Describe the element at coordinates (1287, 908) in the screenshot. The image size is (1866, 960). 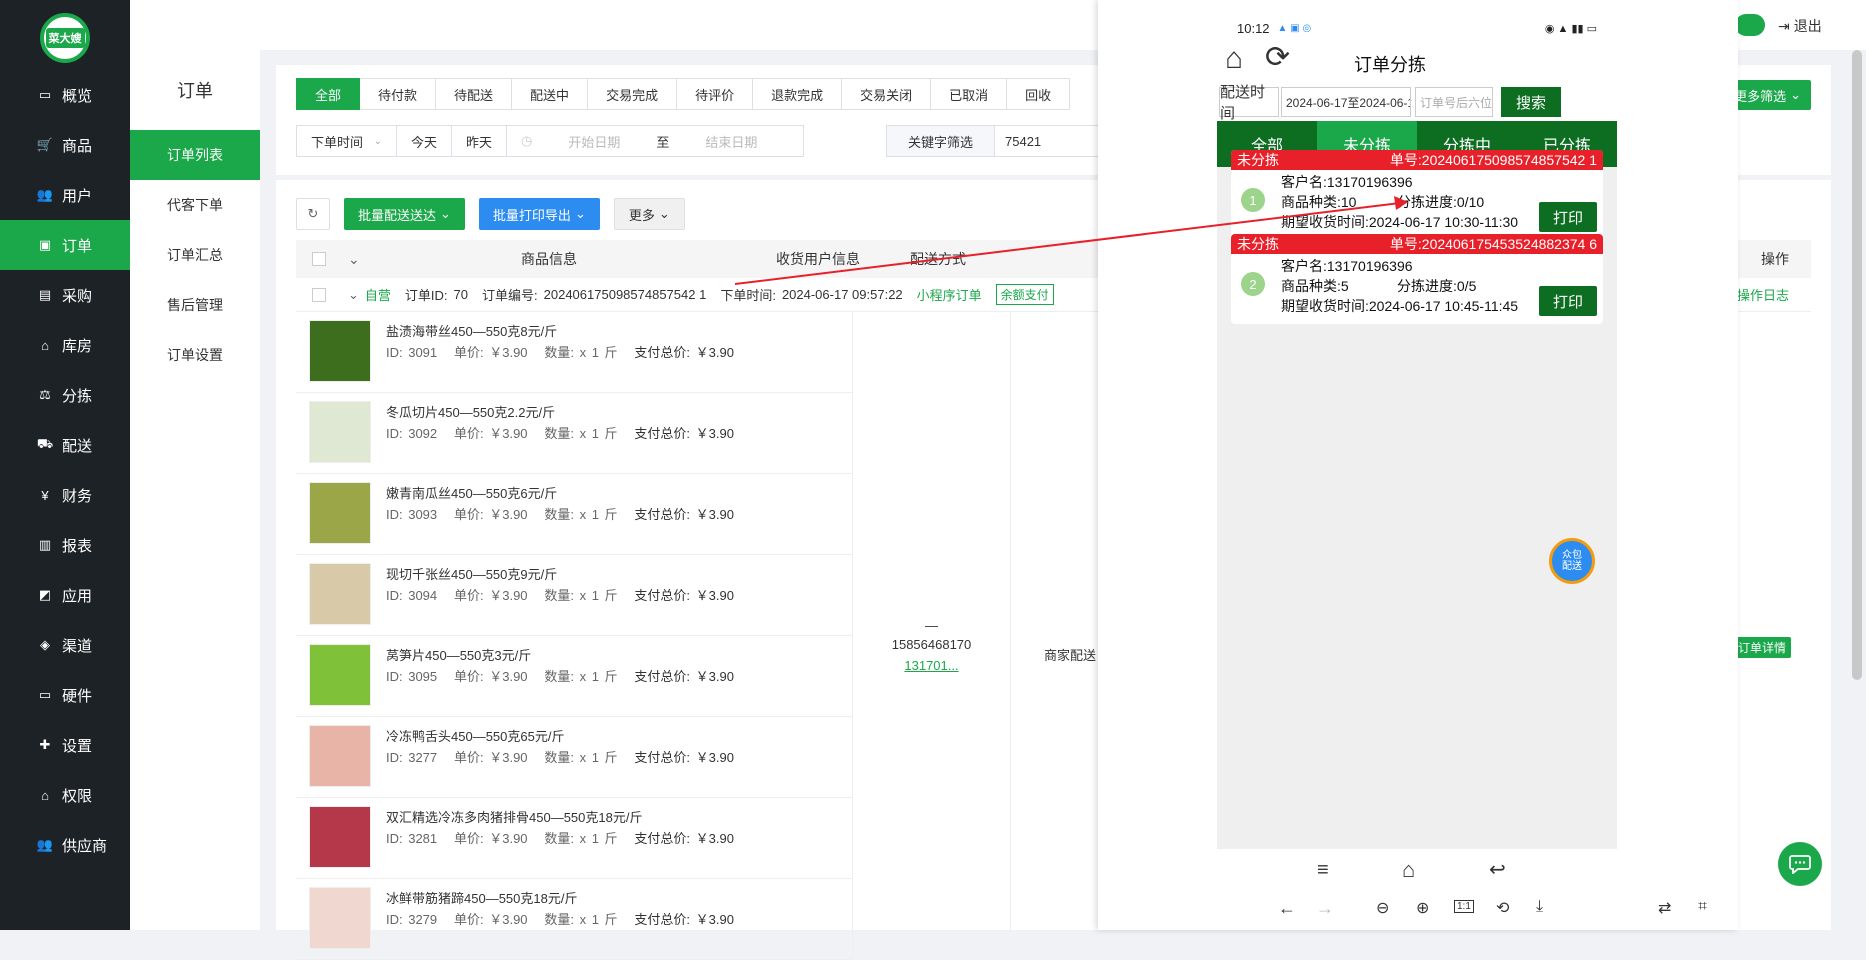
I see `back-arrow-icon: ←` at that location.